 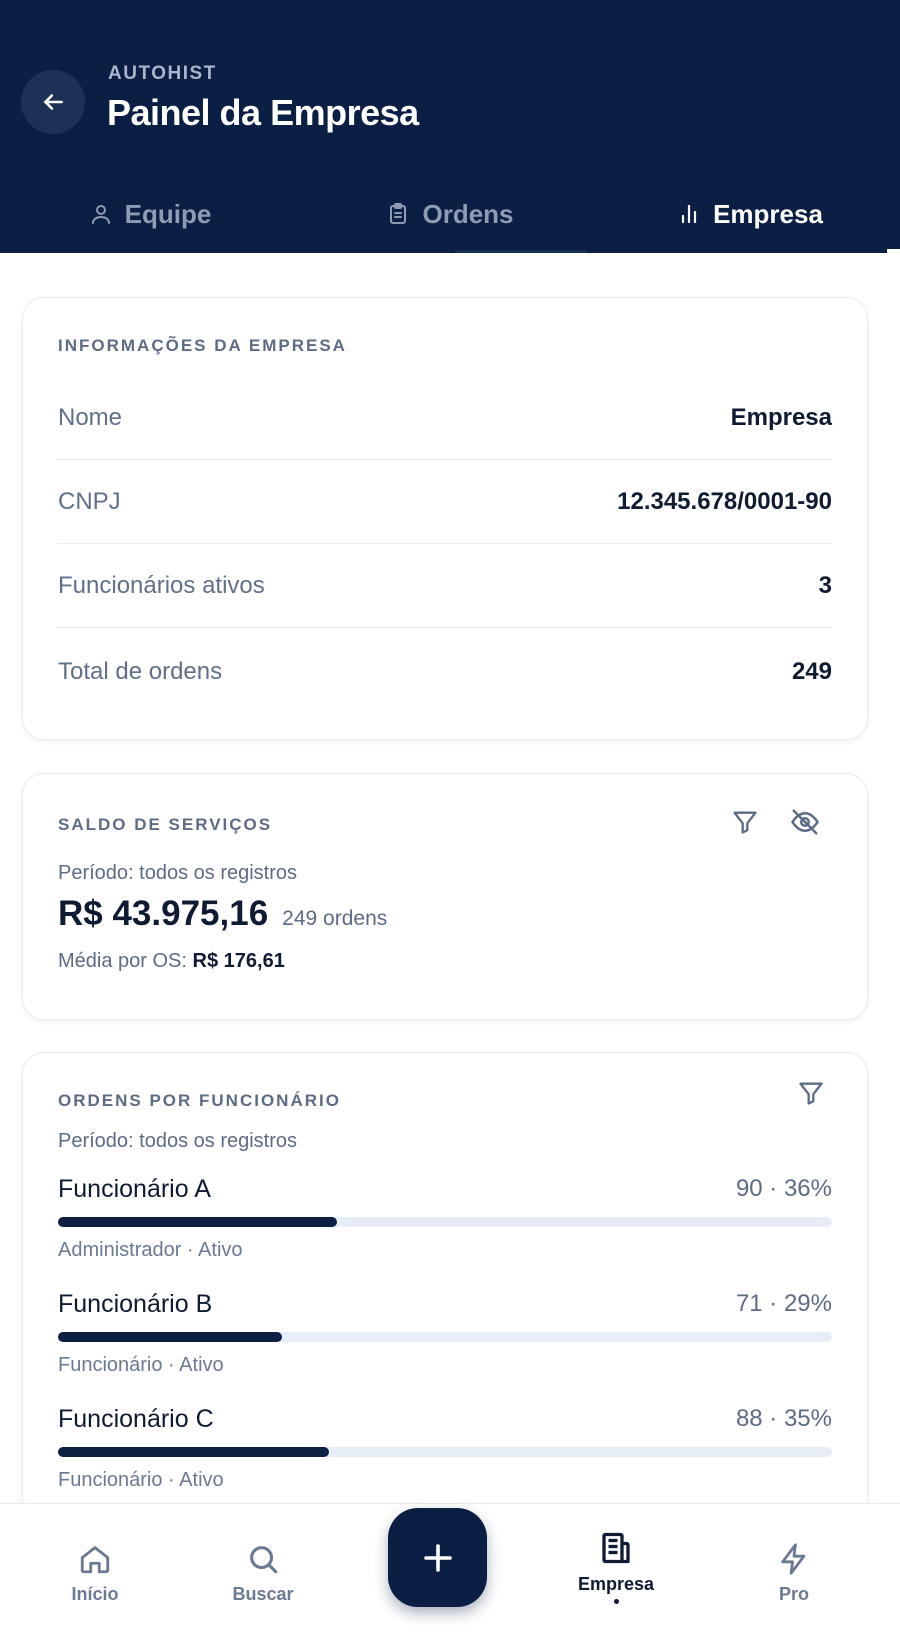 What do you see at coordinates (521, 251) in the screenshot?
I see `tab-divider` at bounding box center [521, 251].